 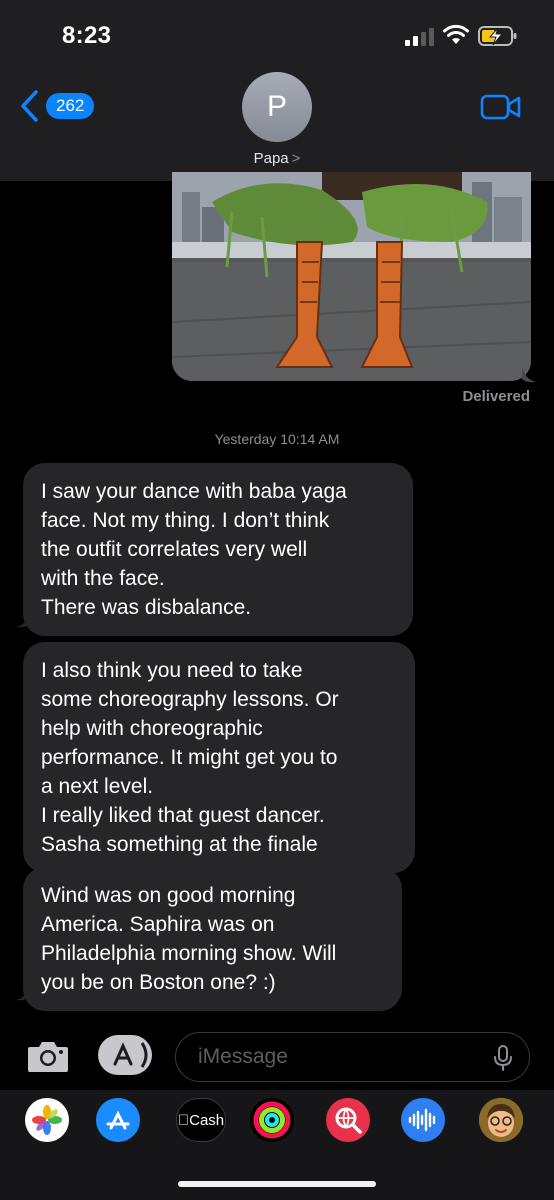 I want to click on contact-name-button: Papa >, so click(x=277, y=158).